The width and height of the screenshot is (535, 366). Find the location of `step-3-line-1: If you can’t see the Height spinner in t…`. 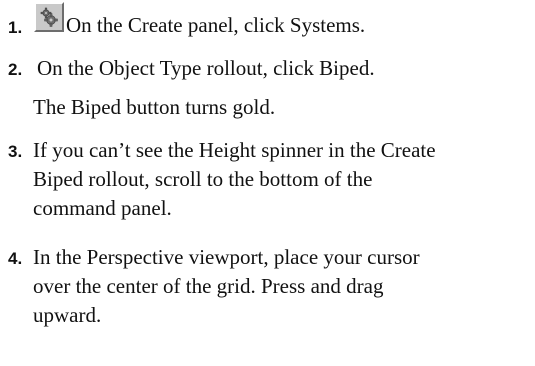

step-3-line-1: If you can’t see the Height spinner in t… is located at coordinates (234, 150).